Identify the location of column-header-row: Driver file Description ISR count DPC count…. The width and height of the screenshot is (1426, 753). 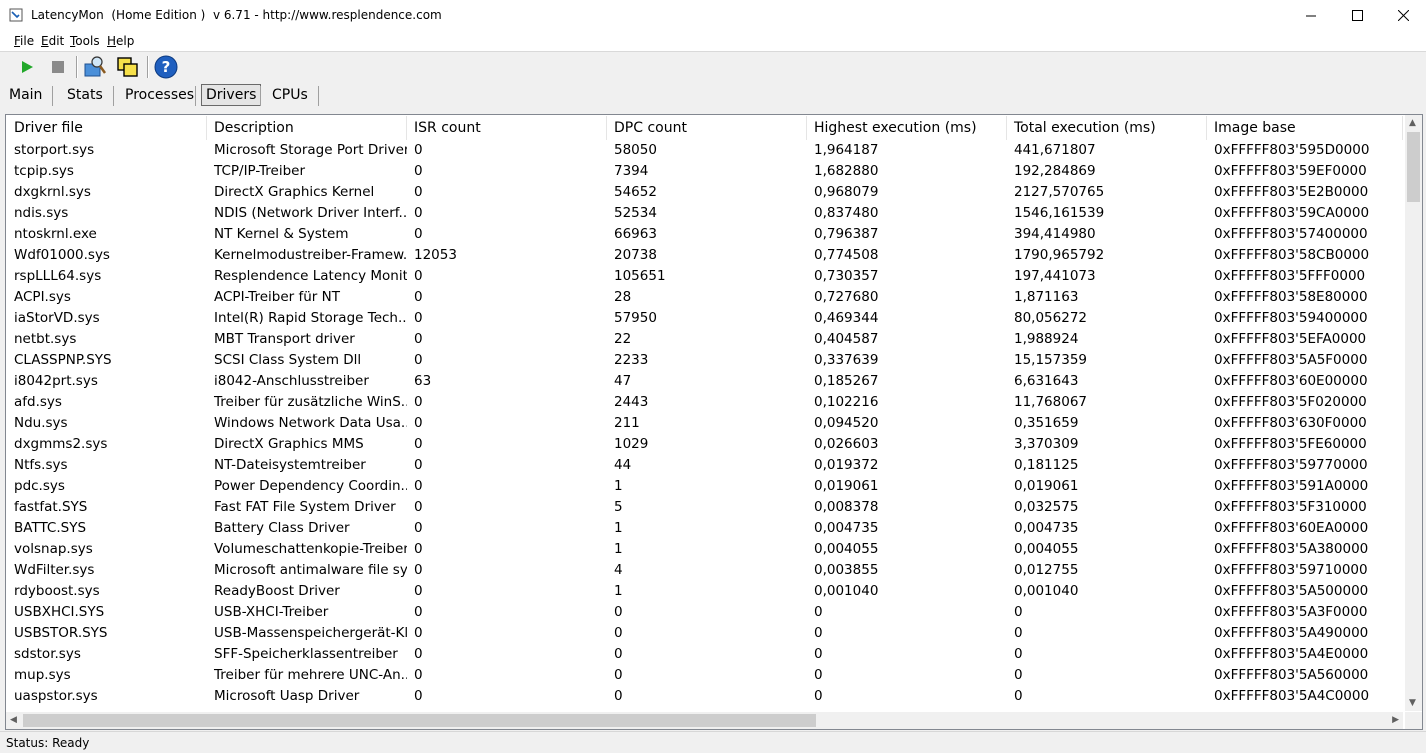
(707, 128).